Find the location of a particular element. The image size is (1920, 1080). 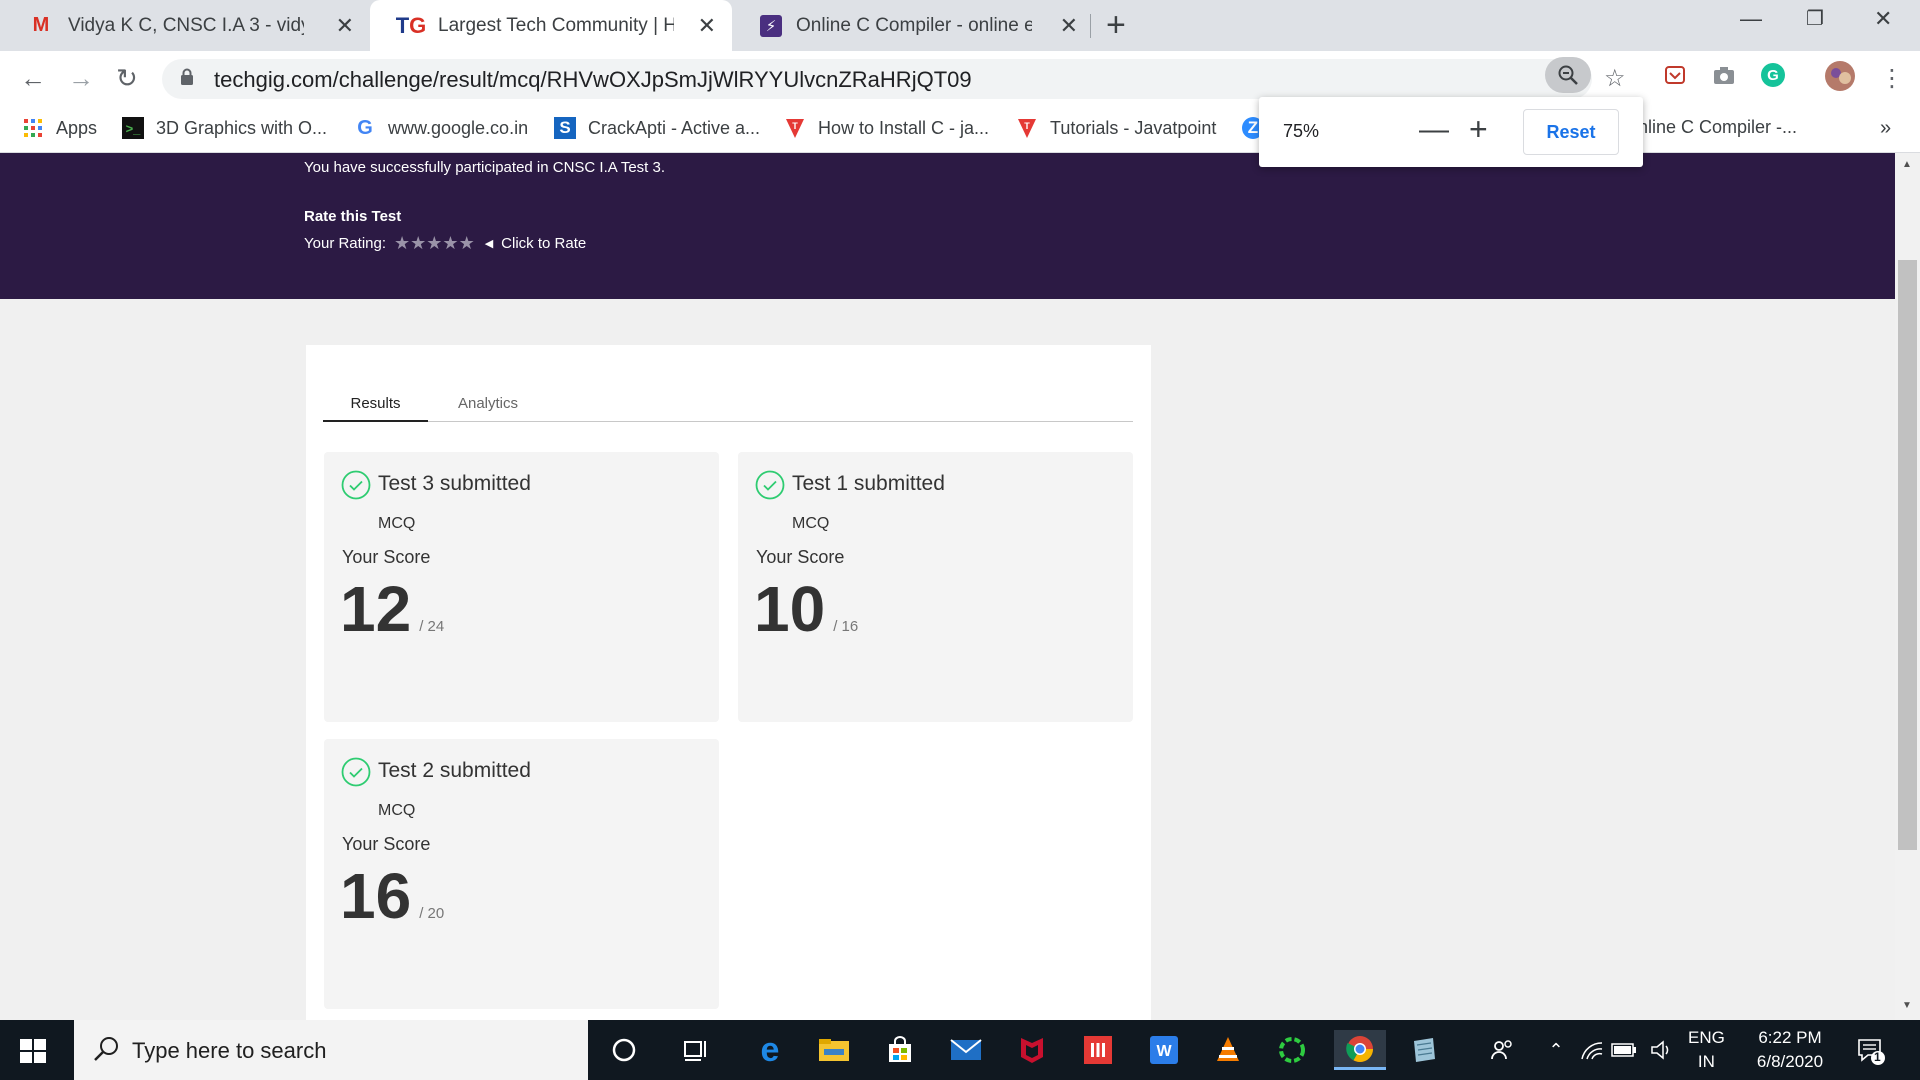

zoom-out-button: — is located at coordinates (1434, 130).